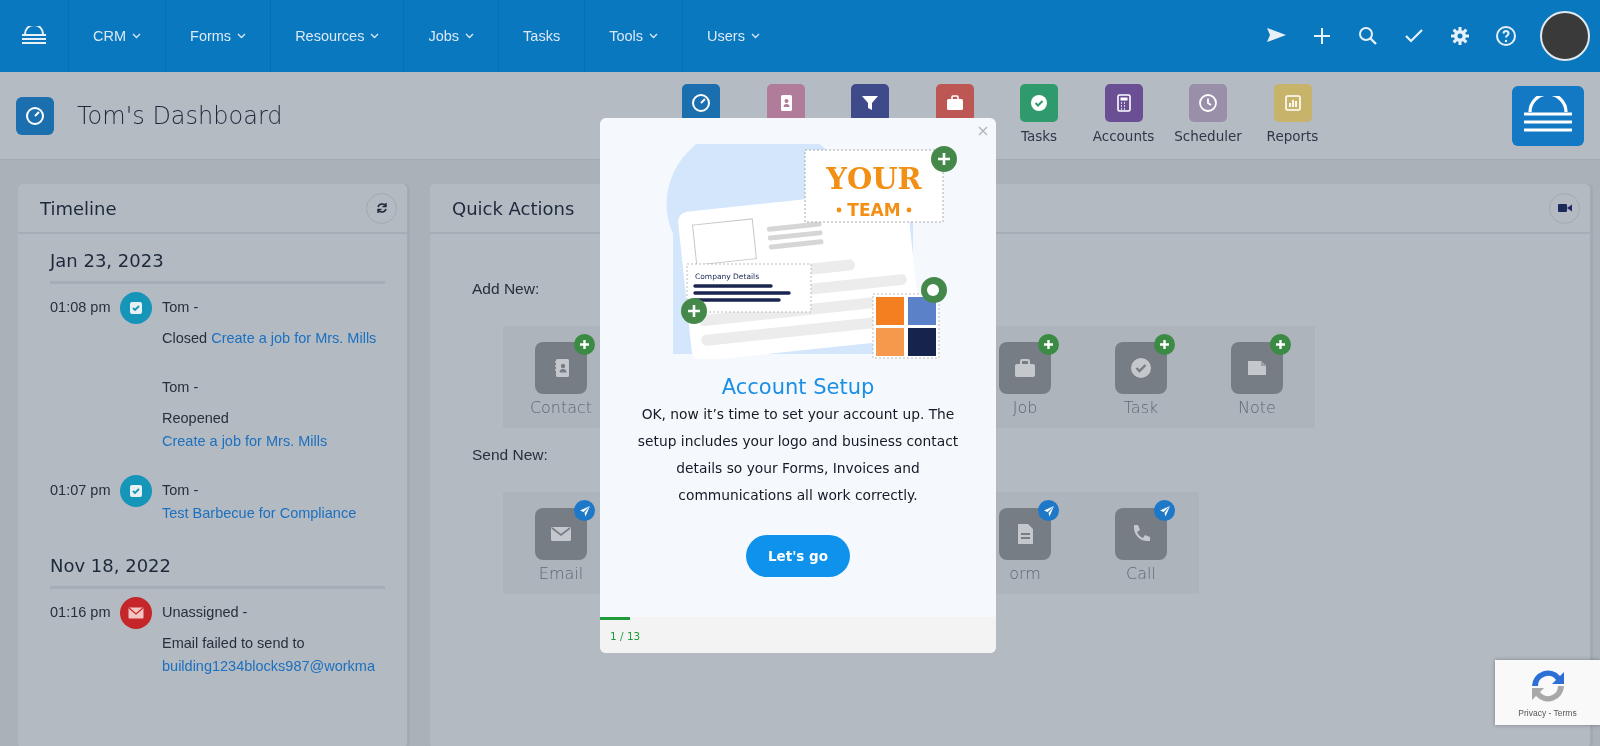 This screenshot has height=746, width=1600. I want to click on timeline-date: Jan 23, 2023, so click(217, 265).